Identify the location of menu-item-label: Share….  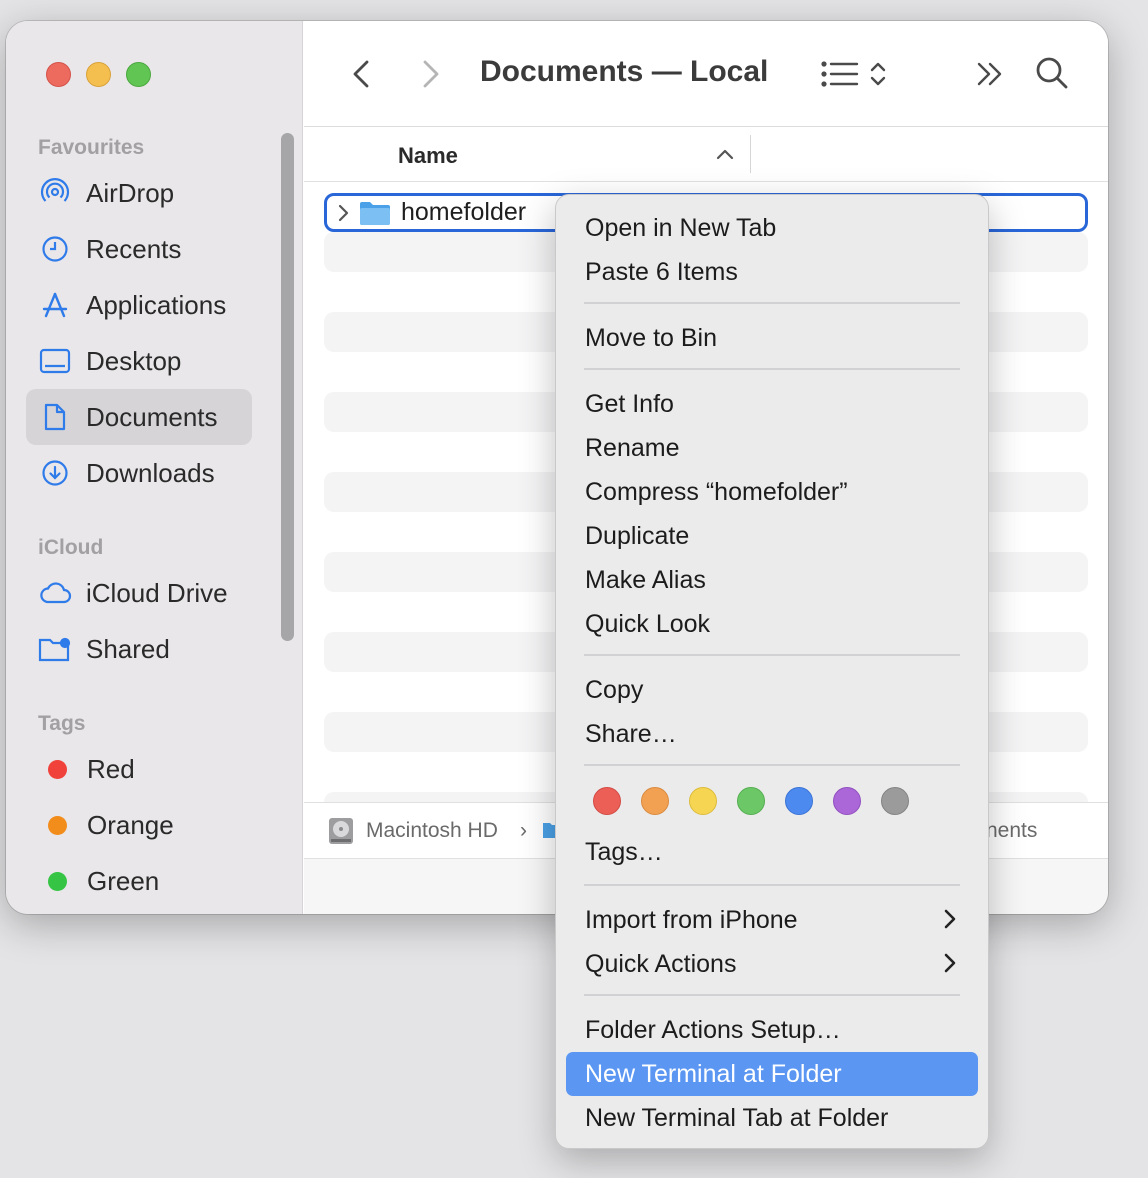
(631, 733).